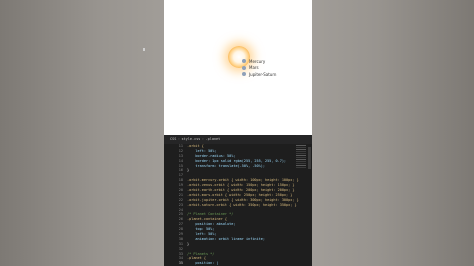  I want to click on legend-item: Jupiter-Saturn, so click(259, 74).